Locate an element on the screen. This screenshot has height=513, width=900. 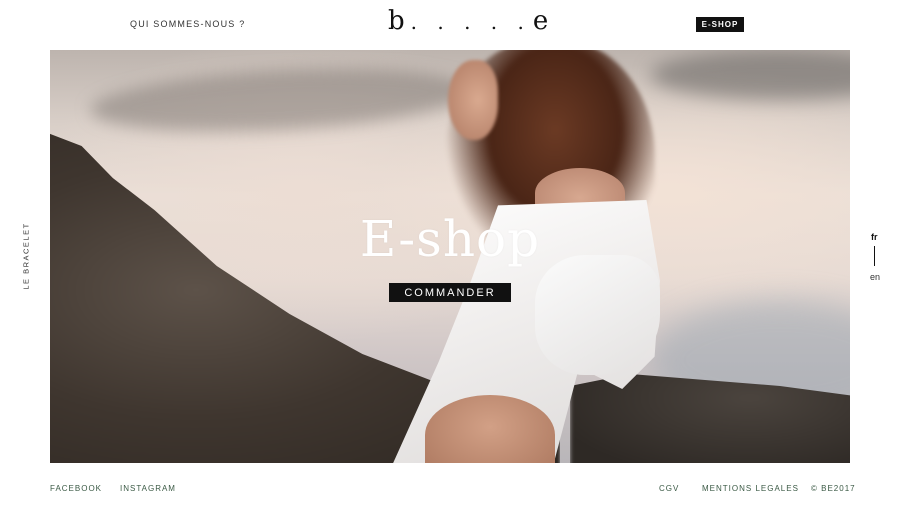
footer-cgv-link: CGV is located at coordinates (669, 488).